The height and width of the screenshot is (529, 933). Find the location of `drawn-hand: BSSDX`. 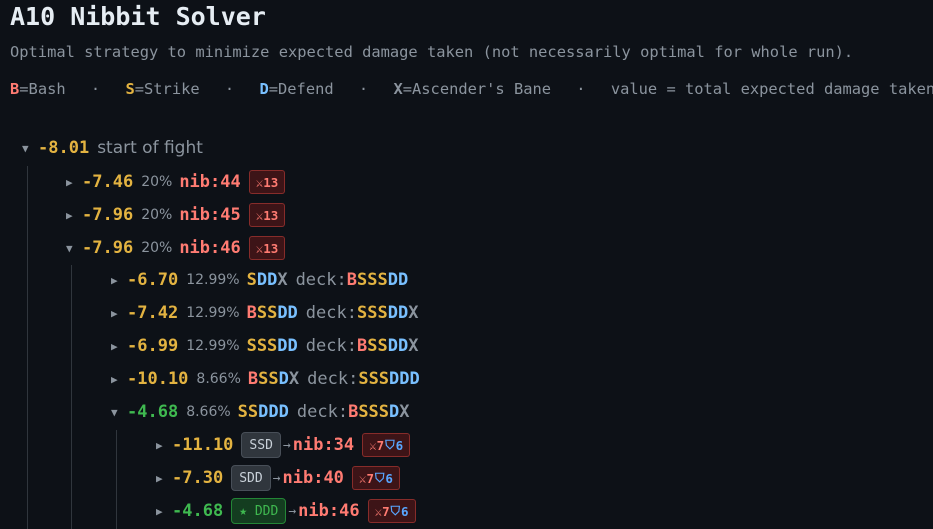

drawn-hand: BSSDX is located at coordinates (273, 379).